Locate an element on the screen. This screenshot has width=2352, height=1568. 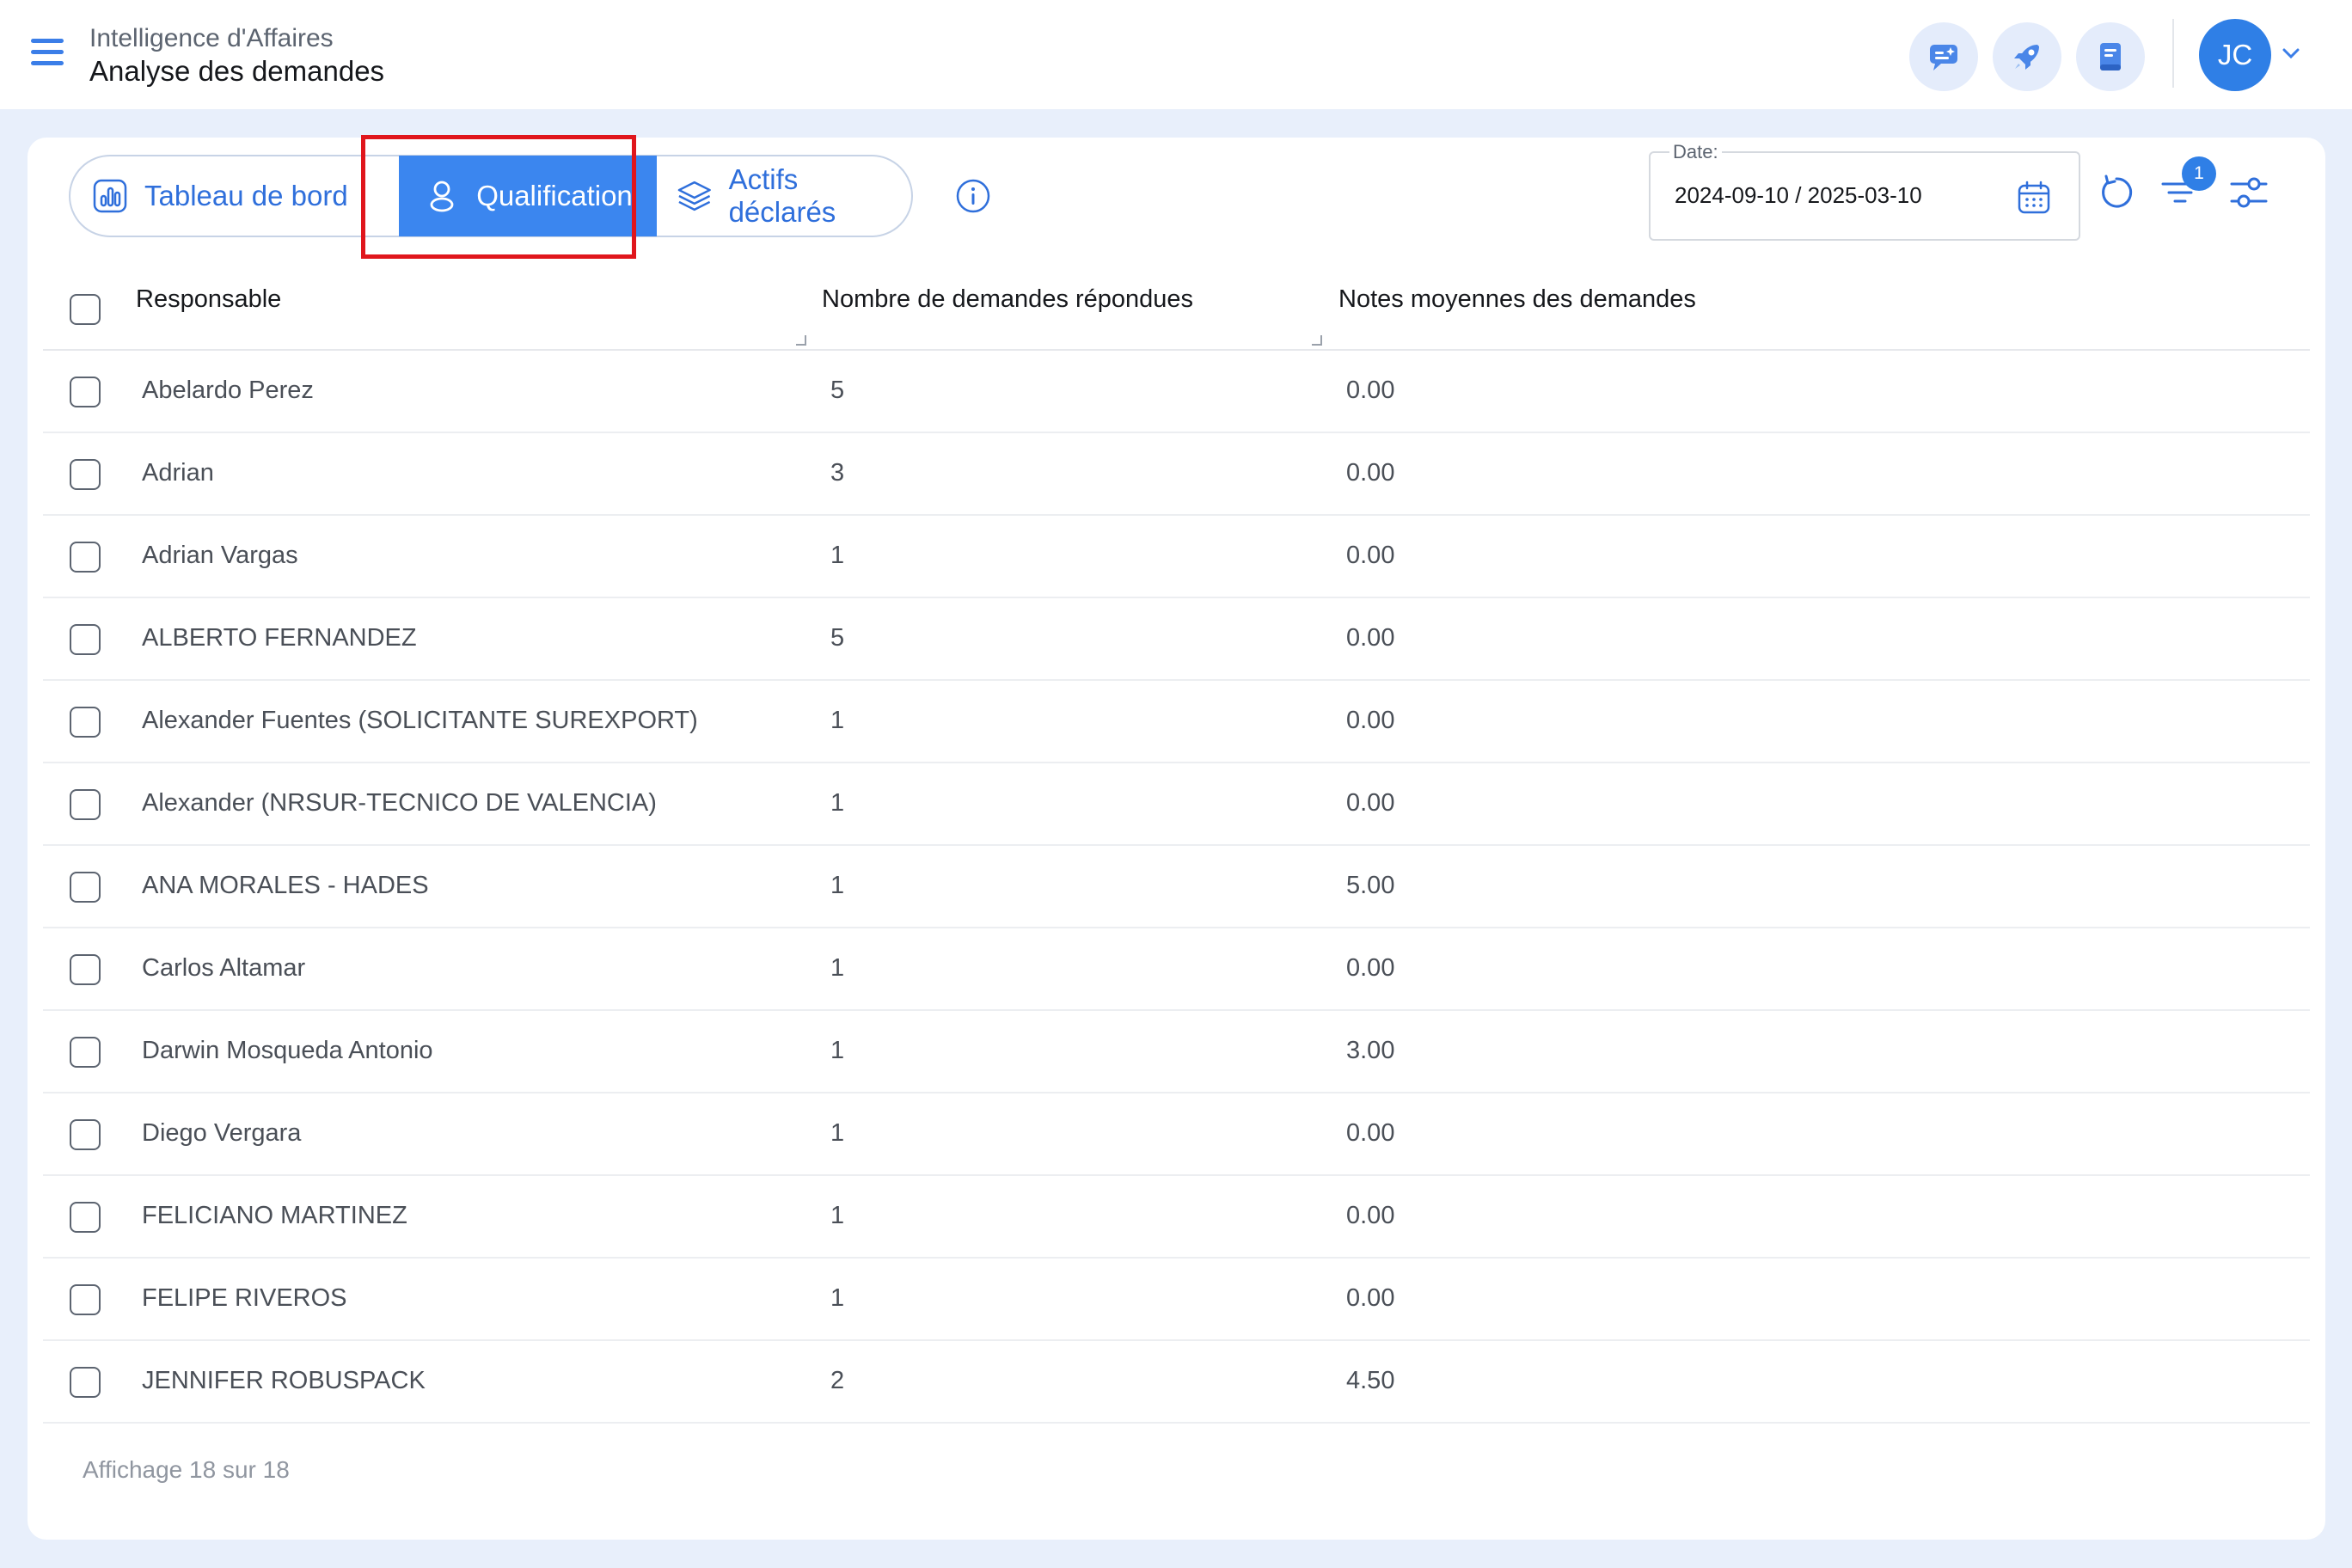
cell-responsable: FELICIANO MARTINEZ is located at coordinates (274, 1215).